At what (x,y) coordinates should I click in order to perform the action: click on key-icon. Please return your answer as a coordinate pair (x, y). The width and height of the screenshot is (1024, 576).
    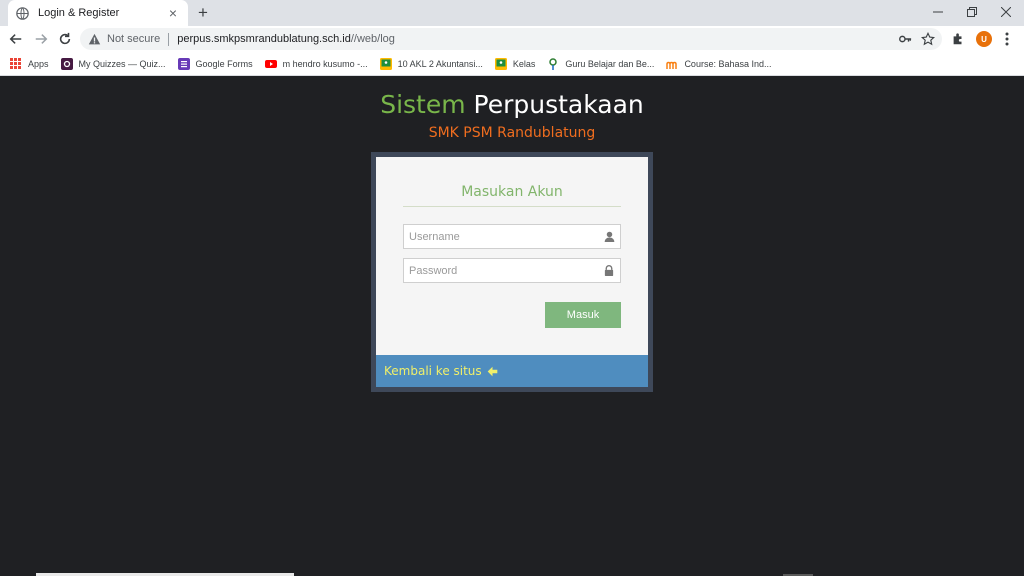
    Looking at the image, I should click on (905, 39).